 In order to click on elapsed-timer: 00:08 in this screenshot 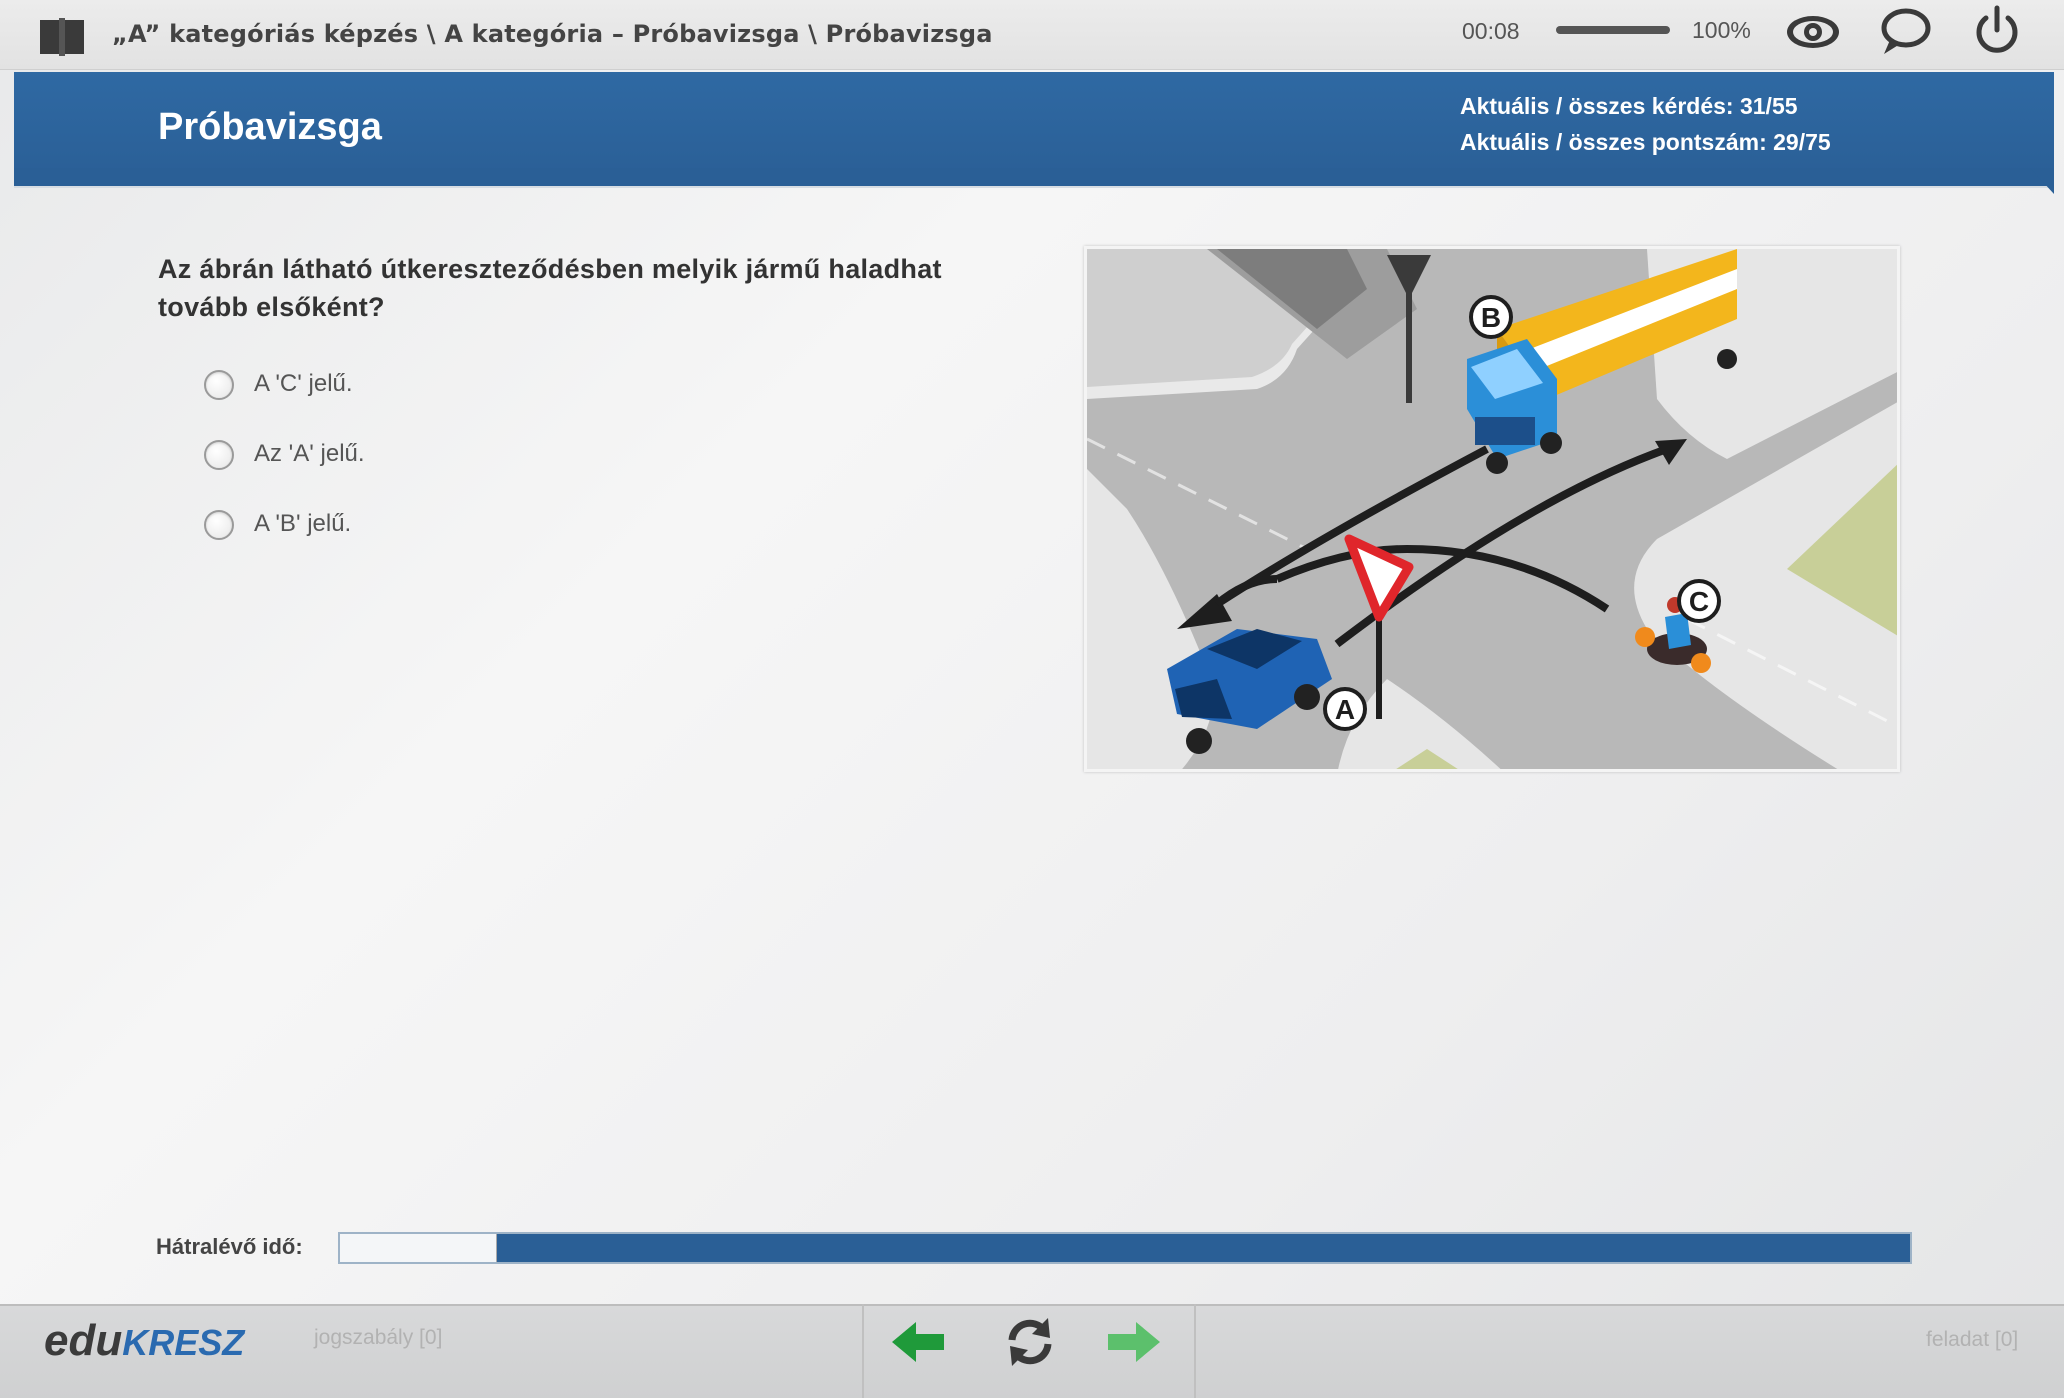, I will do `click(1491, 31)`.